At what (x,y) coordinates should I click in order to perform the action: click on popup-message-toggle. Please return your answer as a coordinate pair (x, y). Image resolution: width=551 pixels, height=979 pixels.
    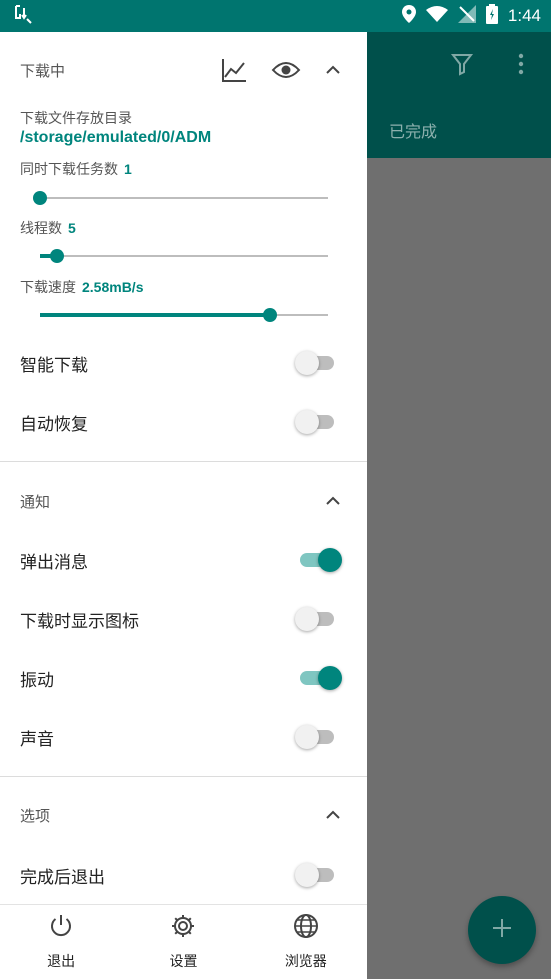
    Looking at the image, I should click on (319, 560).